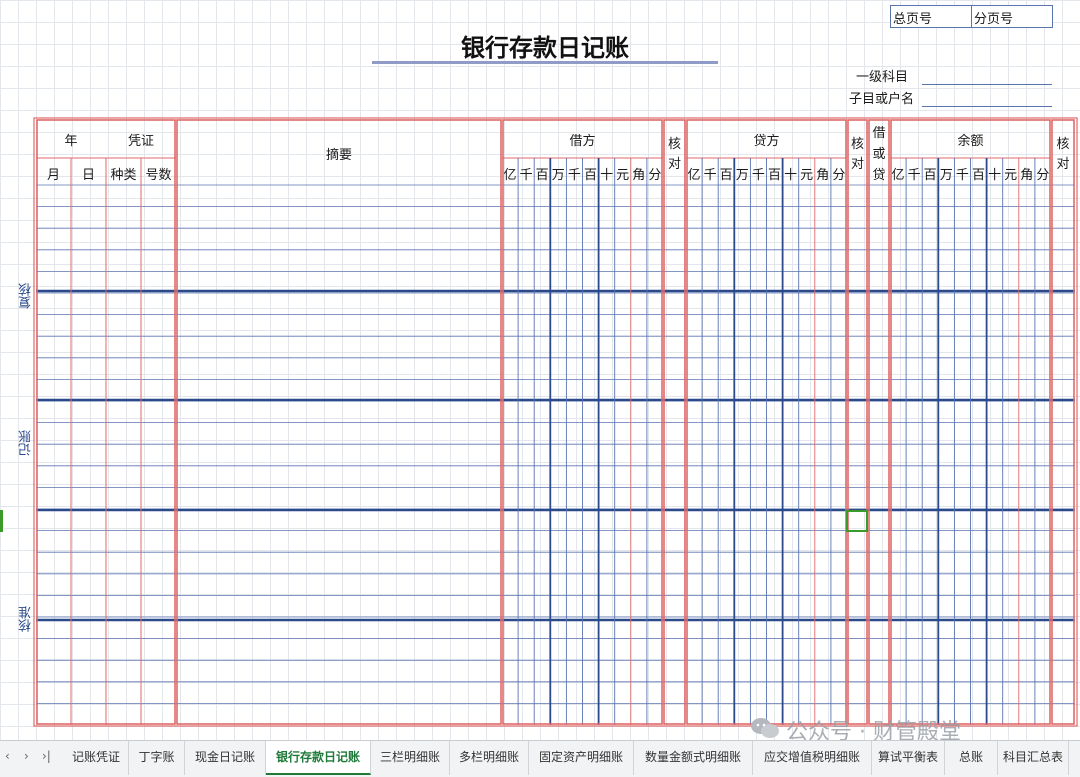 The image size is (1080, 777). Describe the element at coordinates (879, 154) in the screenshot. I see `header-dc-b: 或` at that location.